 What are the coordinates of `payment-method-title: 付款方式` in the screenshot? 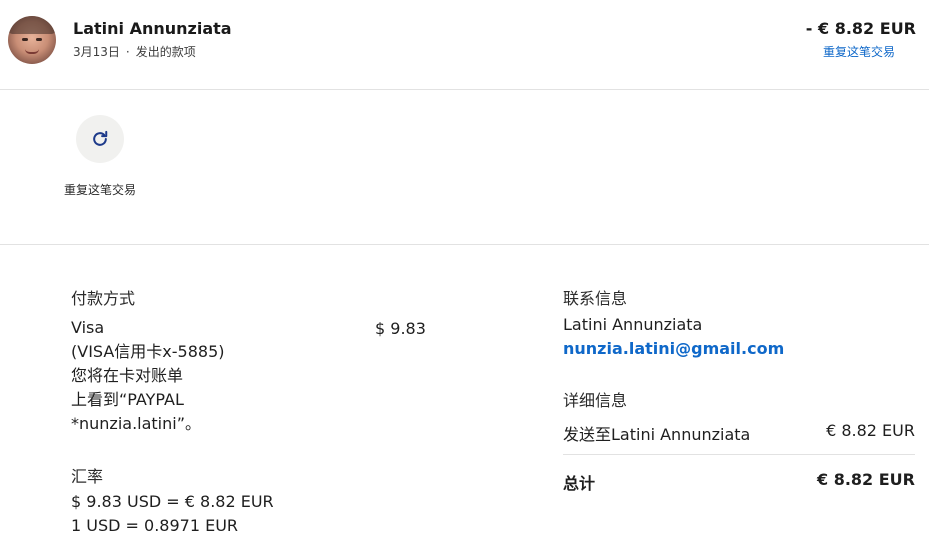 It's located at (103, 298).